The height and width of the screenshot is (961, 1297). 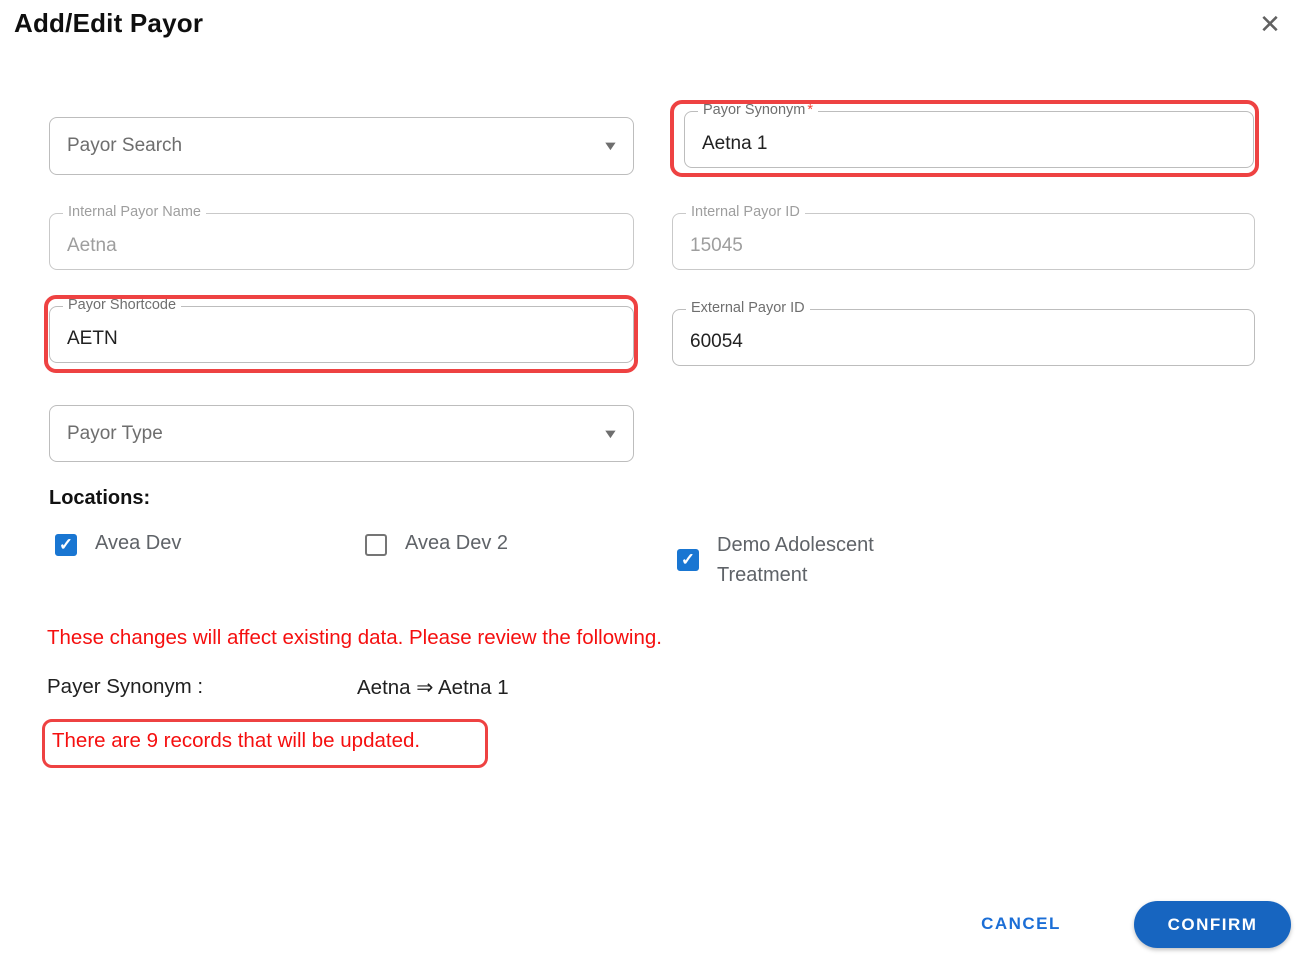 I want to click on payor-search-select: Payor Search ▼, so click(x=341, y=146).